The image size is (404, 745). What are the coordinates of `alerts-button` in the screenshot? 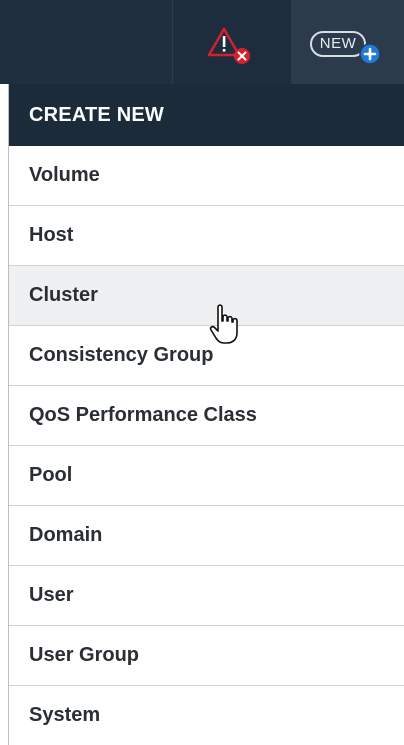 It's located at (231, 42).